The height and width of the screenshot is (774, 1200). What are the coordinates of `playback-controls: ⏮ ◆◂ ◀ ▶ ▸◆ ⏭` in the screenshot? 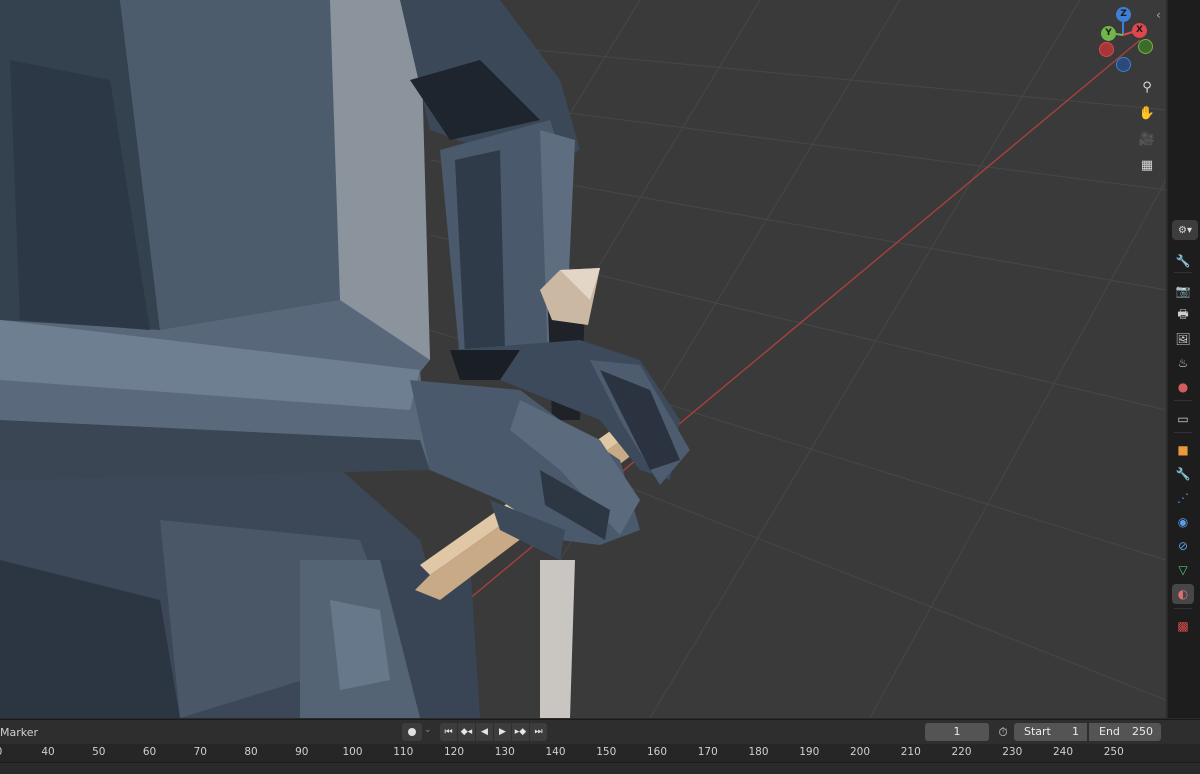 It's located at (493, 732).